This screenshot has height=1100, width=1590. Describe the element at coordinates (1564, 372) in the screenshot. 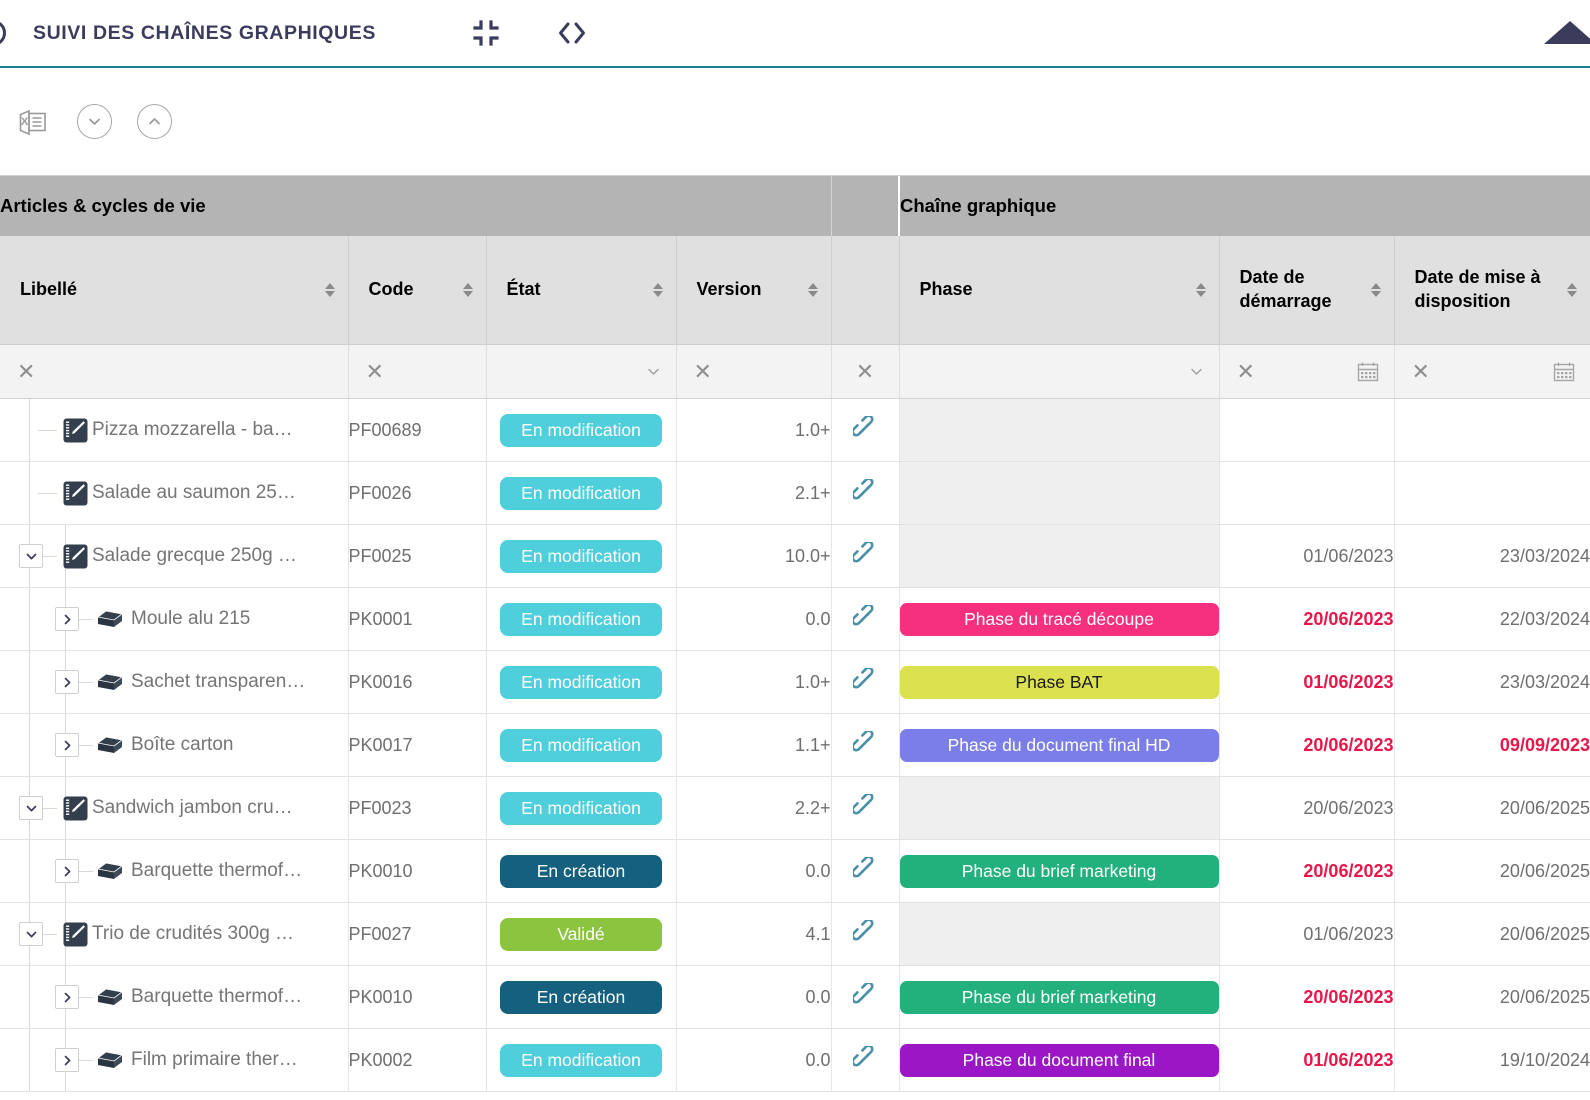

I see `calendar-icon-date-mise` at that location.